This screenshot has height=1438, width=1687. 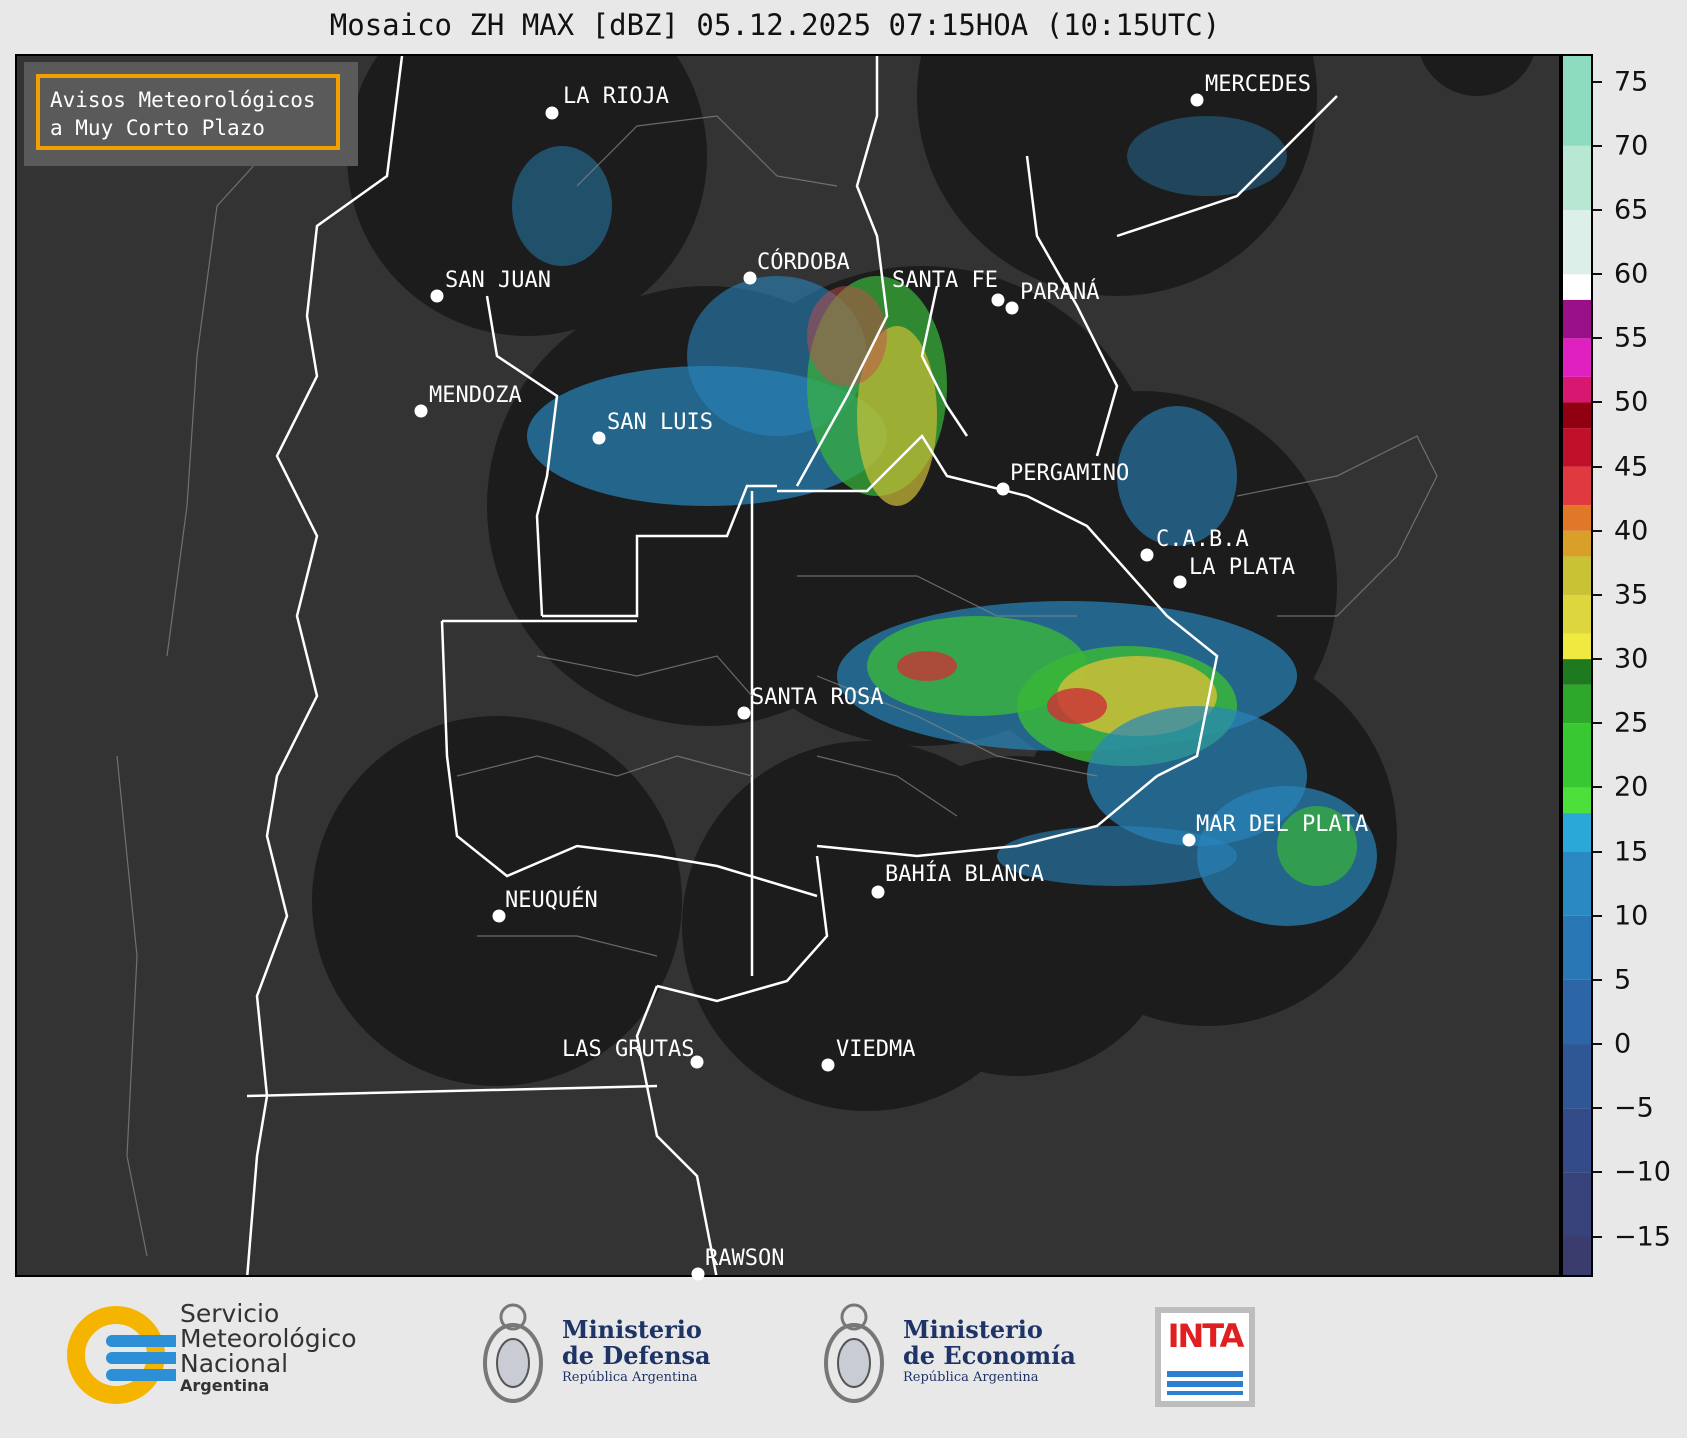 What do you see at coordinates (1060, 292) in the screenshot?
I see `city-label-parana: PARANÁ` at bounding box center [1060, 292].